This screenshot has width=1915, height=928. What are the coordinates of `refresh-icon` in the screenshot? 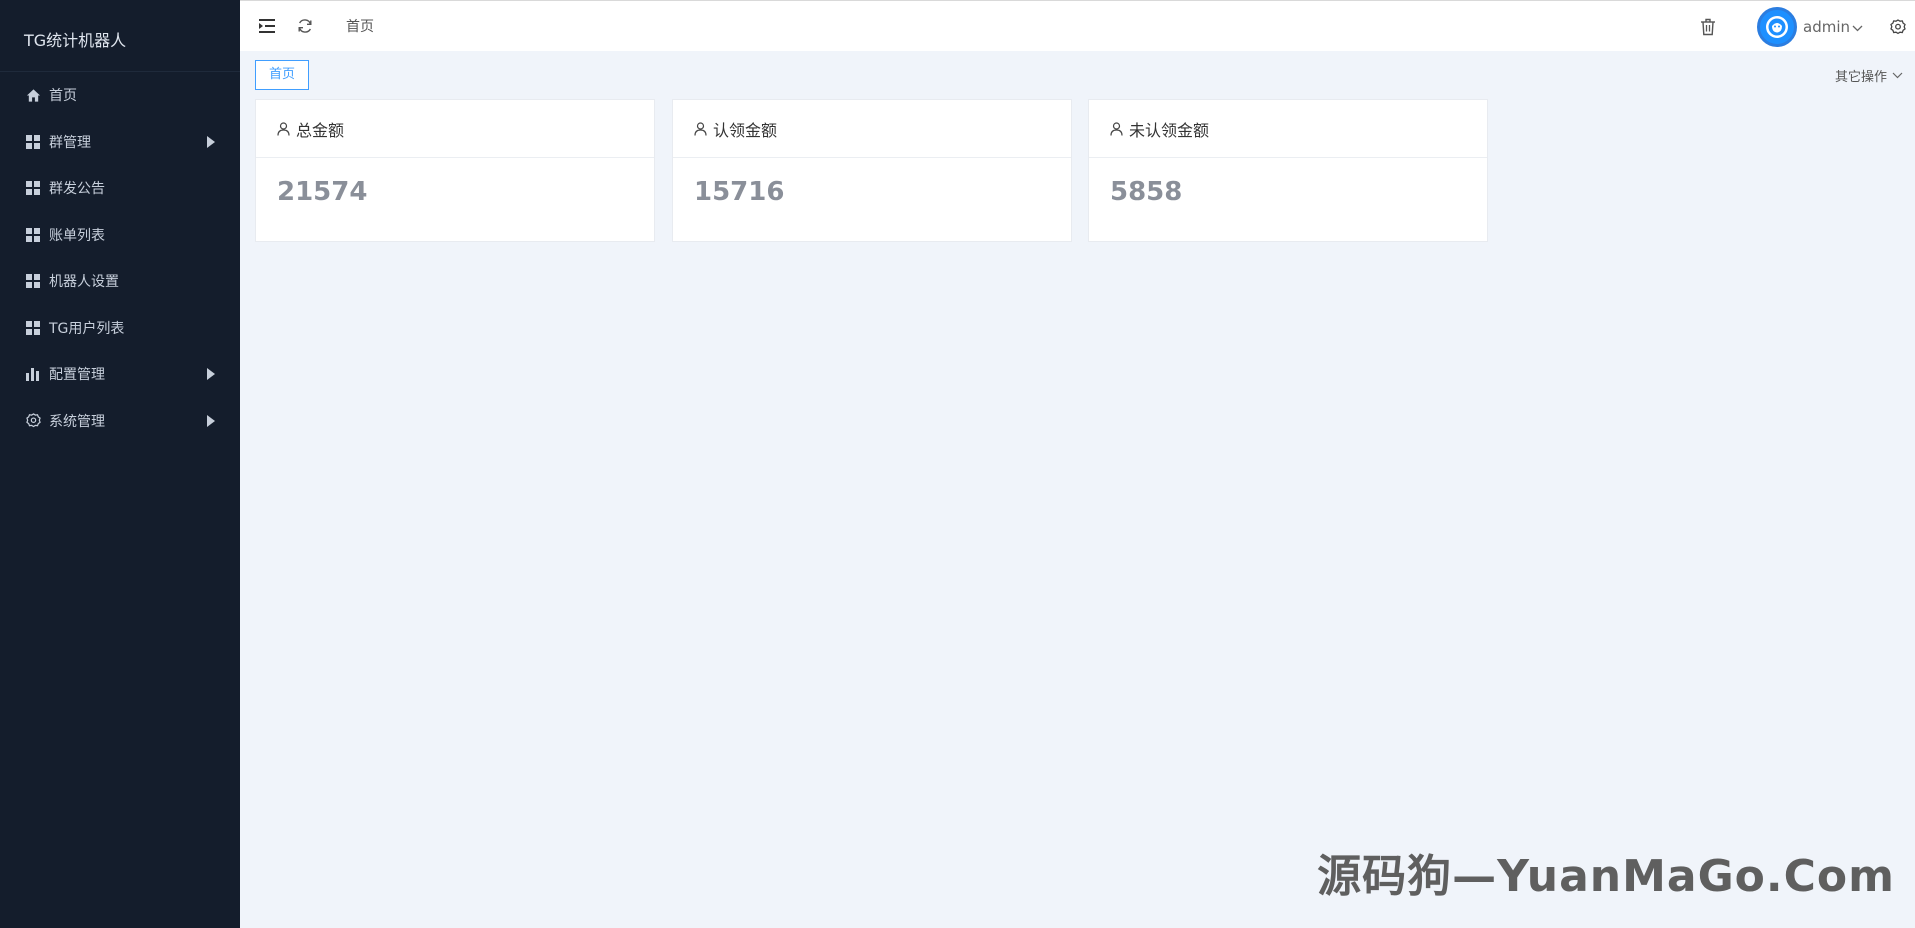 It's located at (305, 26).